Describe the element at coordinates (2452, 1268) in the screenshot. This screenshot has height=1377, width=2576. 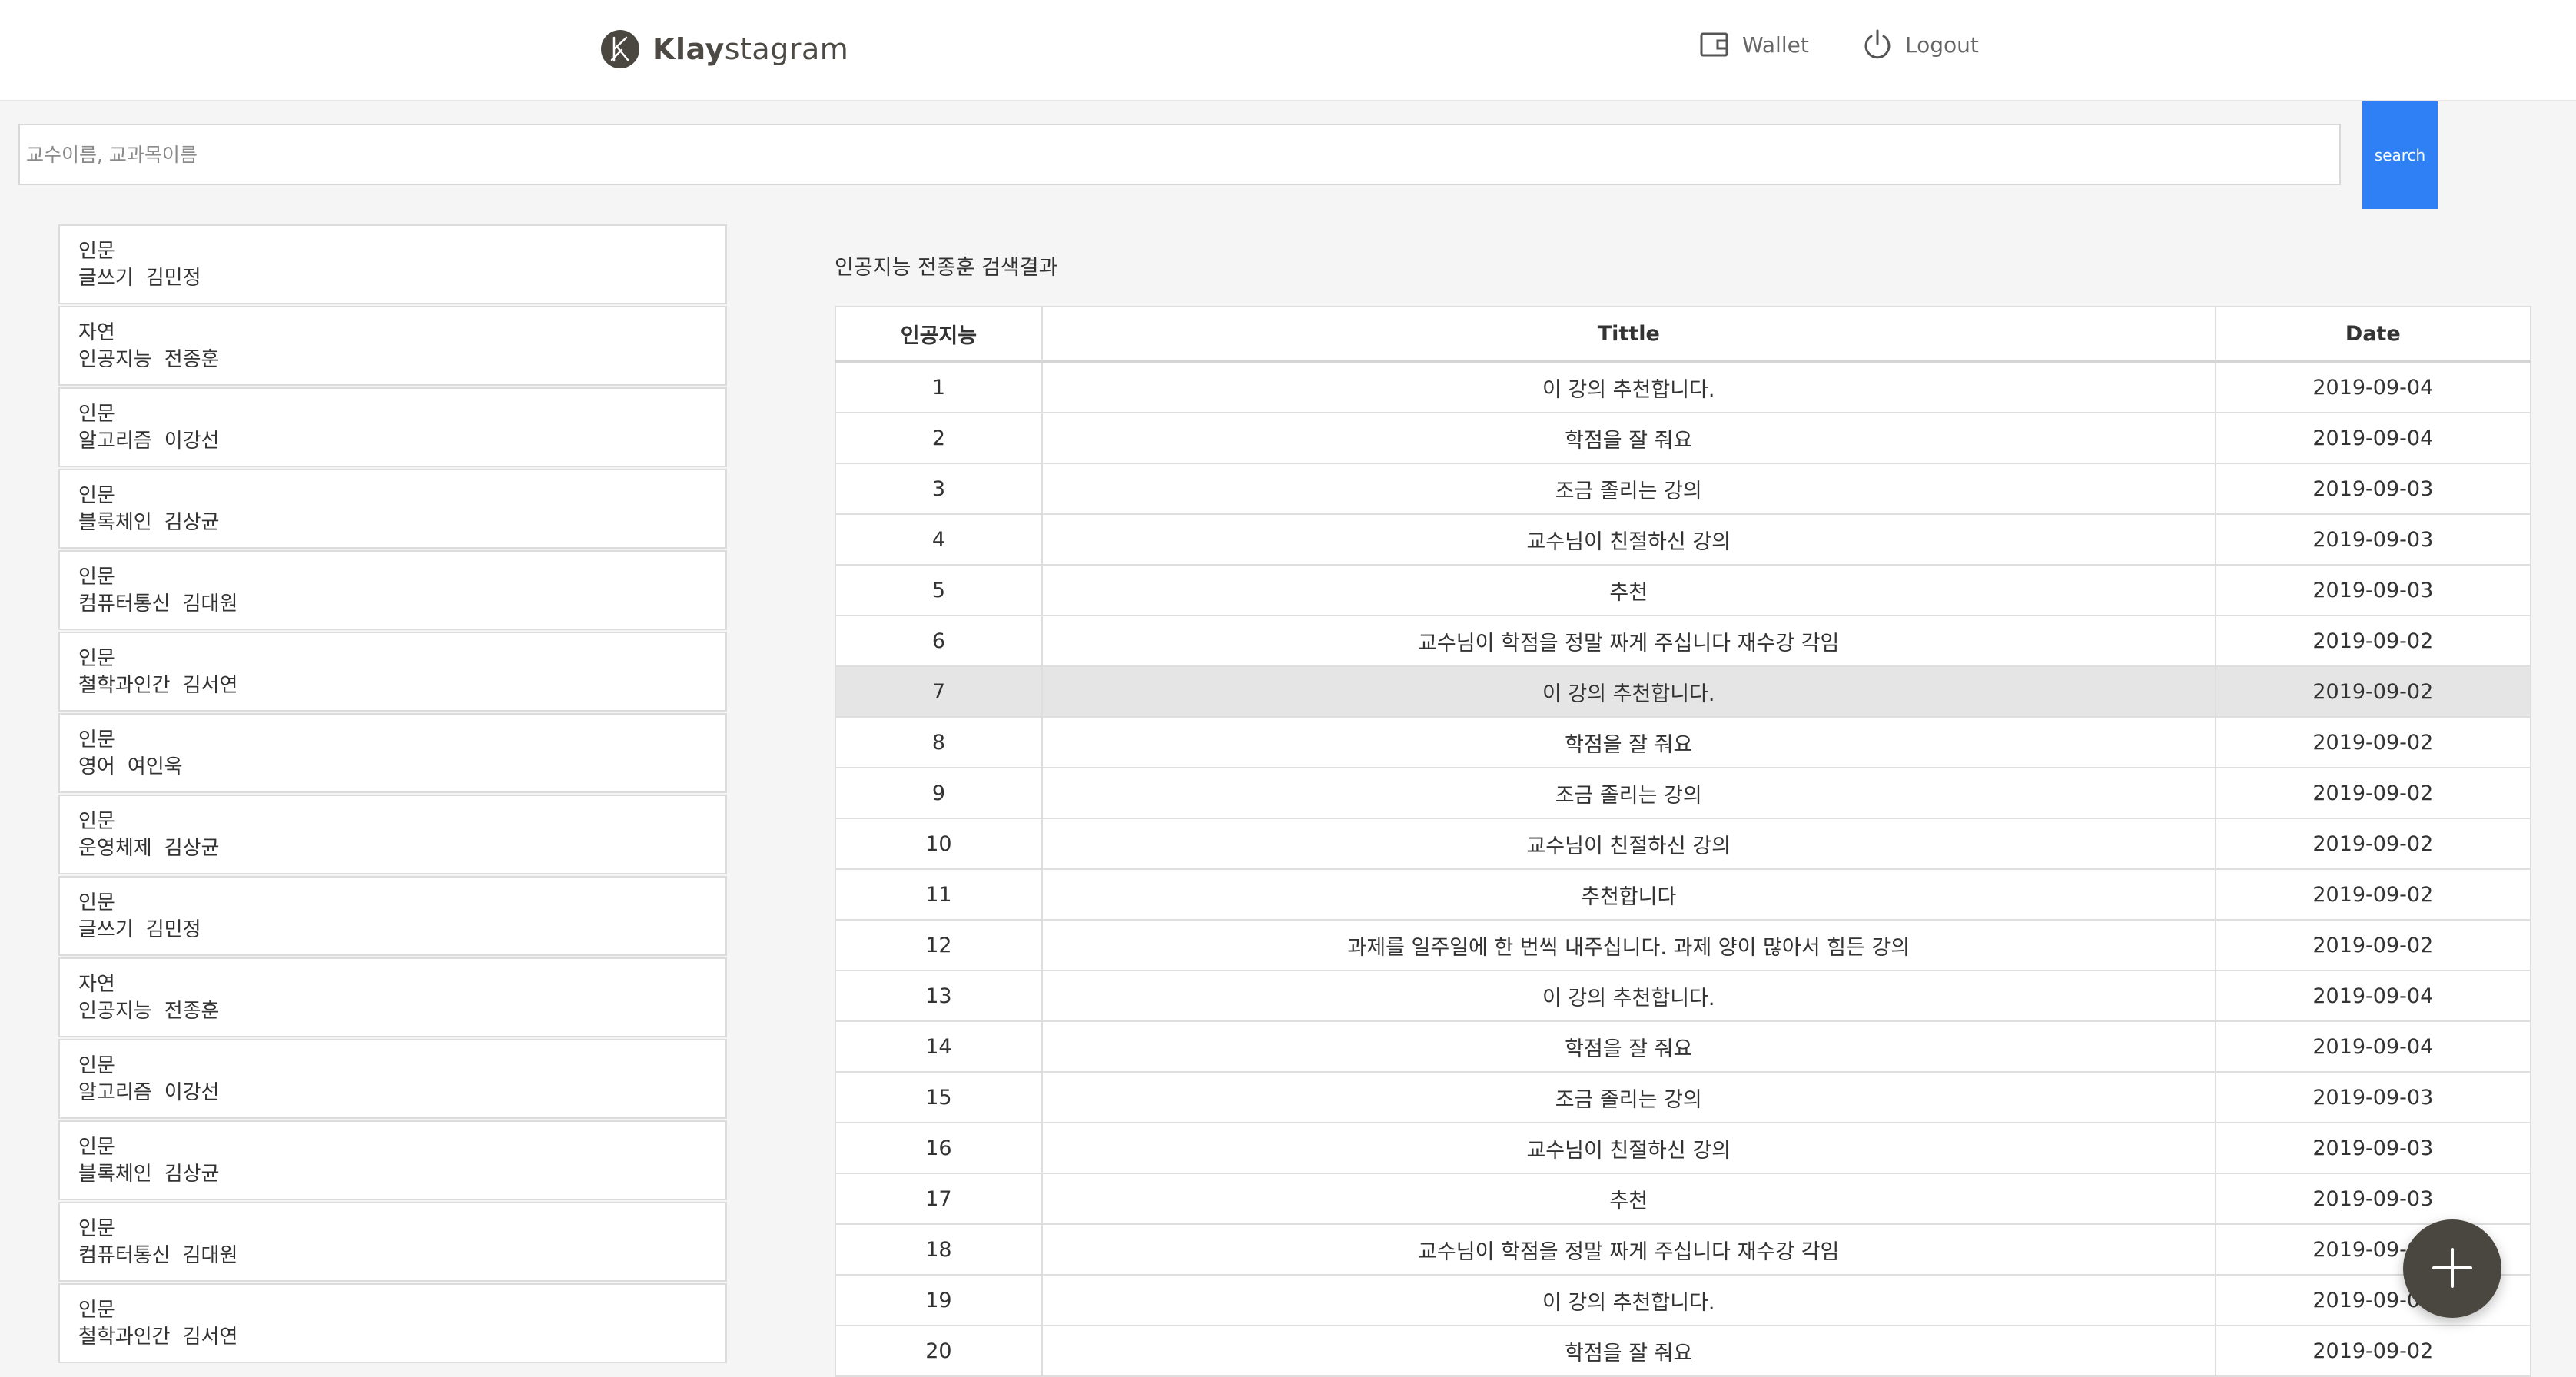
I see `add-review-button` at that location.